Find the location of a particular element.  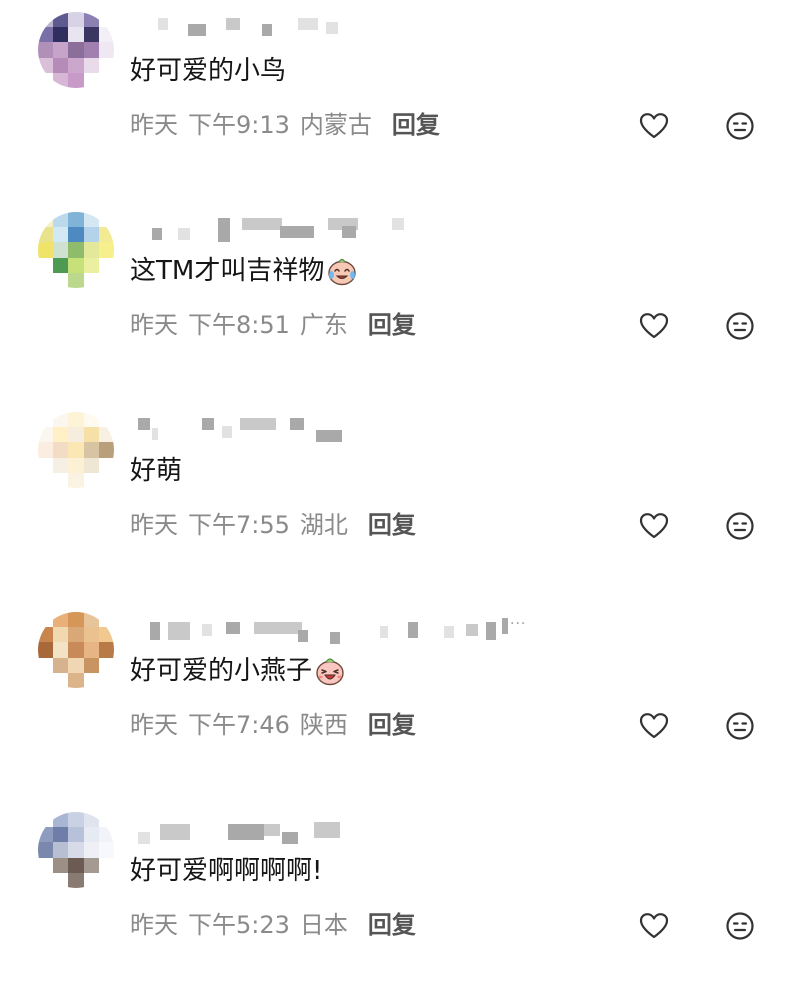

comment-location: 湖北 is located at coordinates (323, 525).